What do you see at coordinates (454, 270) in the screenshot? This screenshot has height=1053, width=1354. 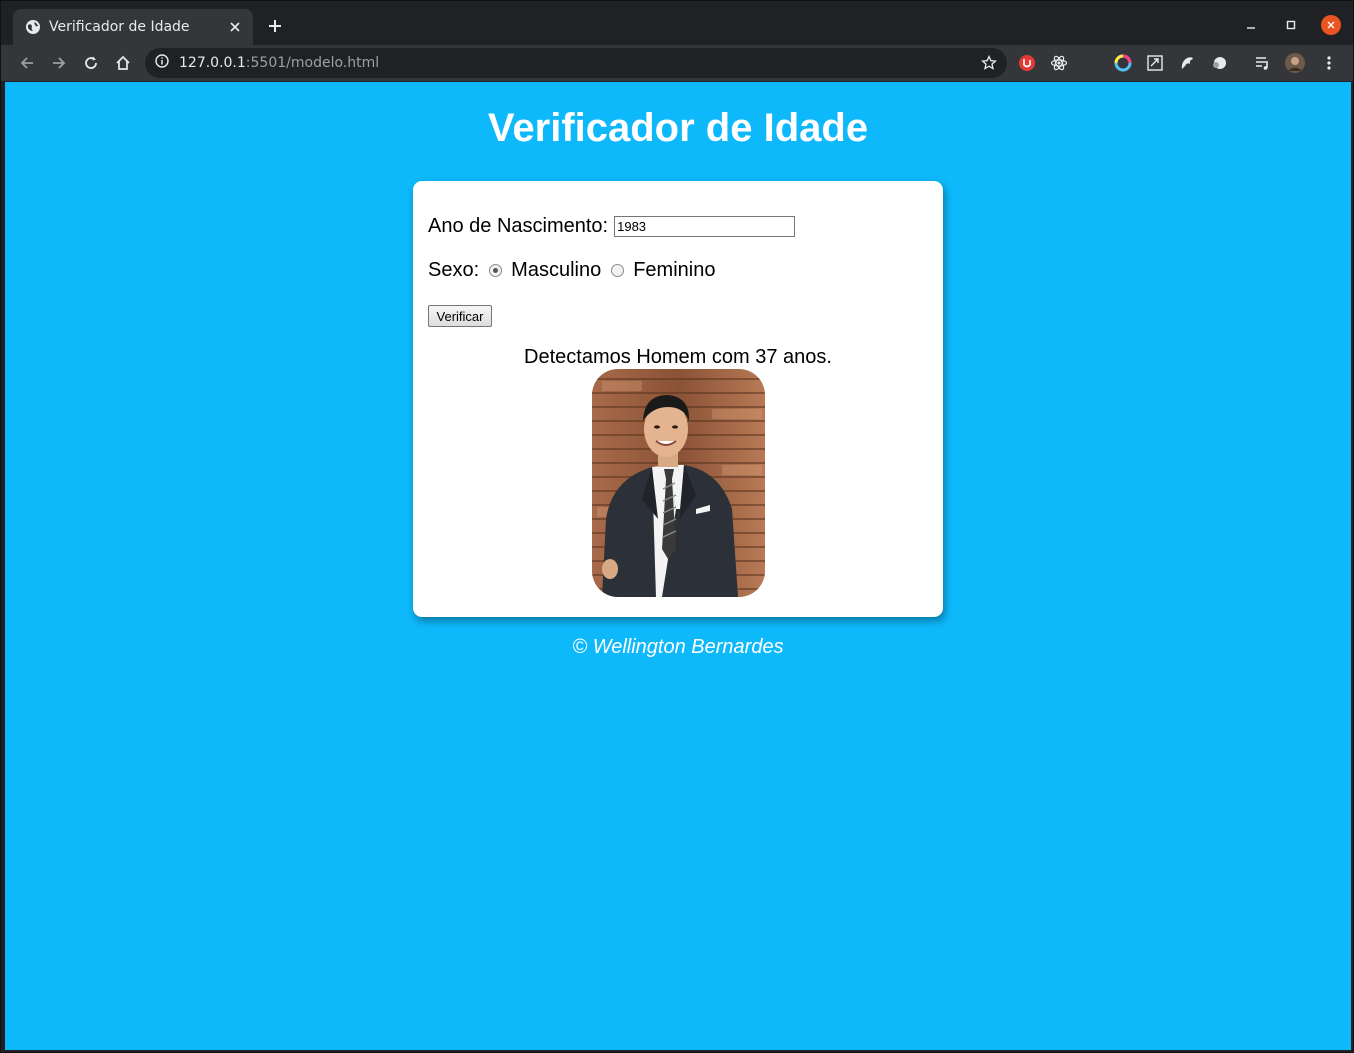 I see `sex-label: Sexo:` at bounding box center [454, 270].